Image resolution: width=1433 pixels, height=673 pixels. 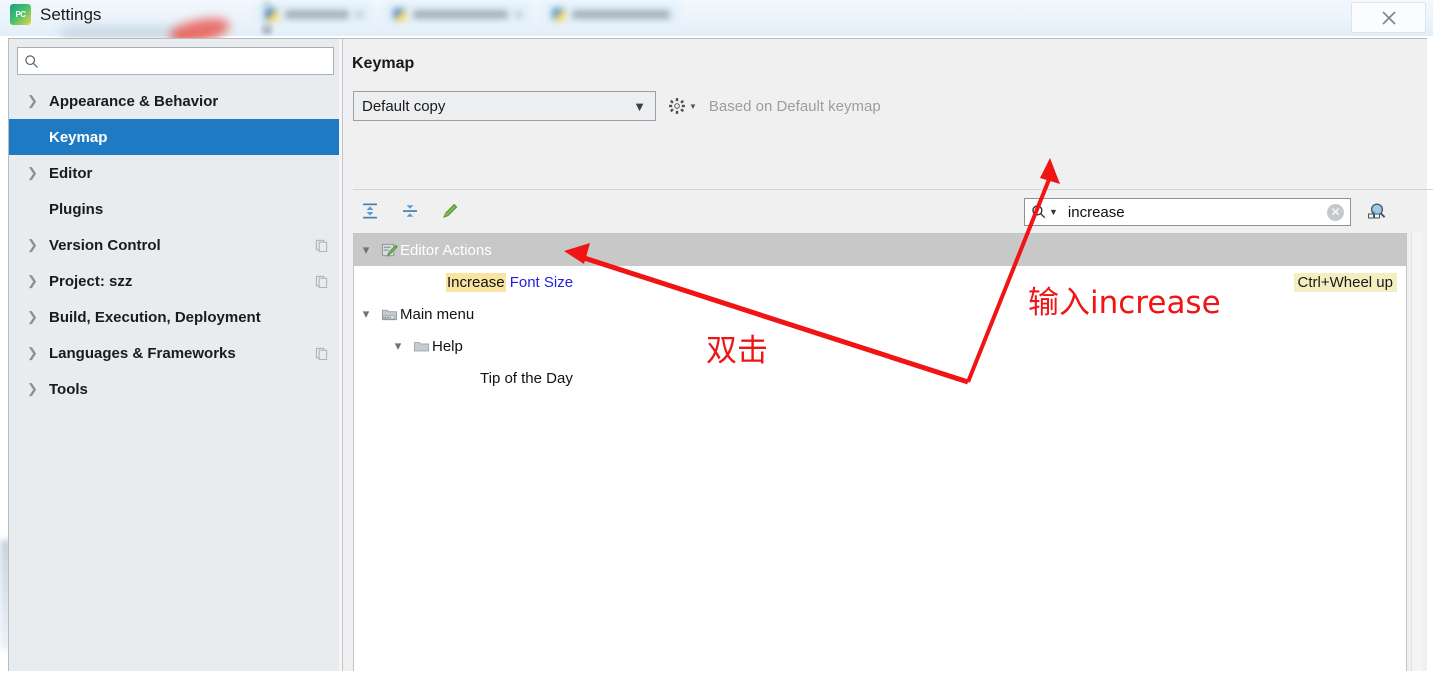 What do you see at coordinates (421, 346) in the screenshot?
I see `folder-icon` at bounding box center [421, 346].